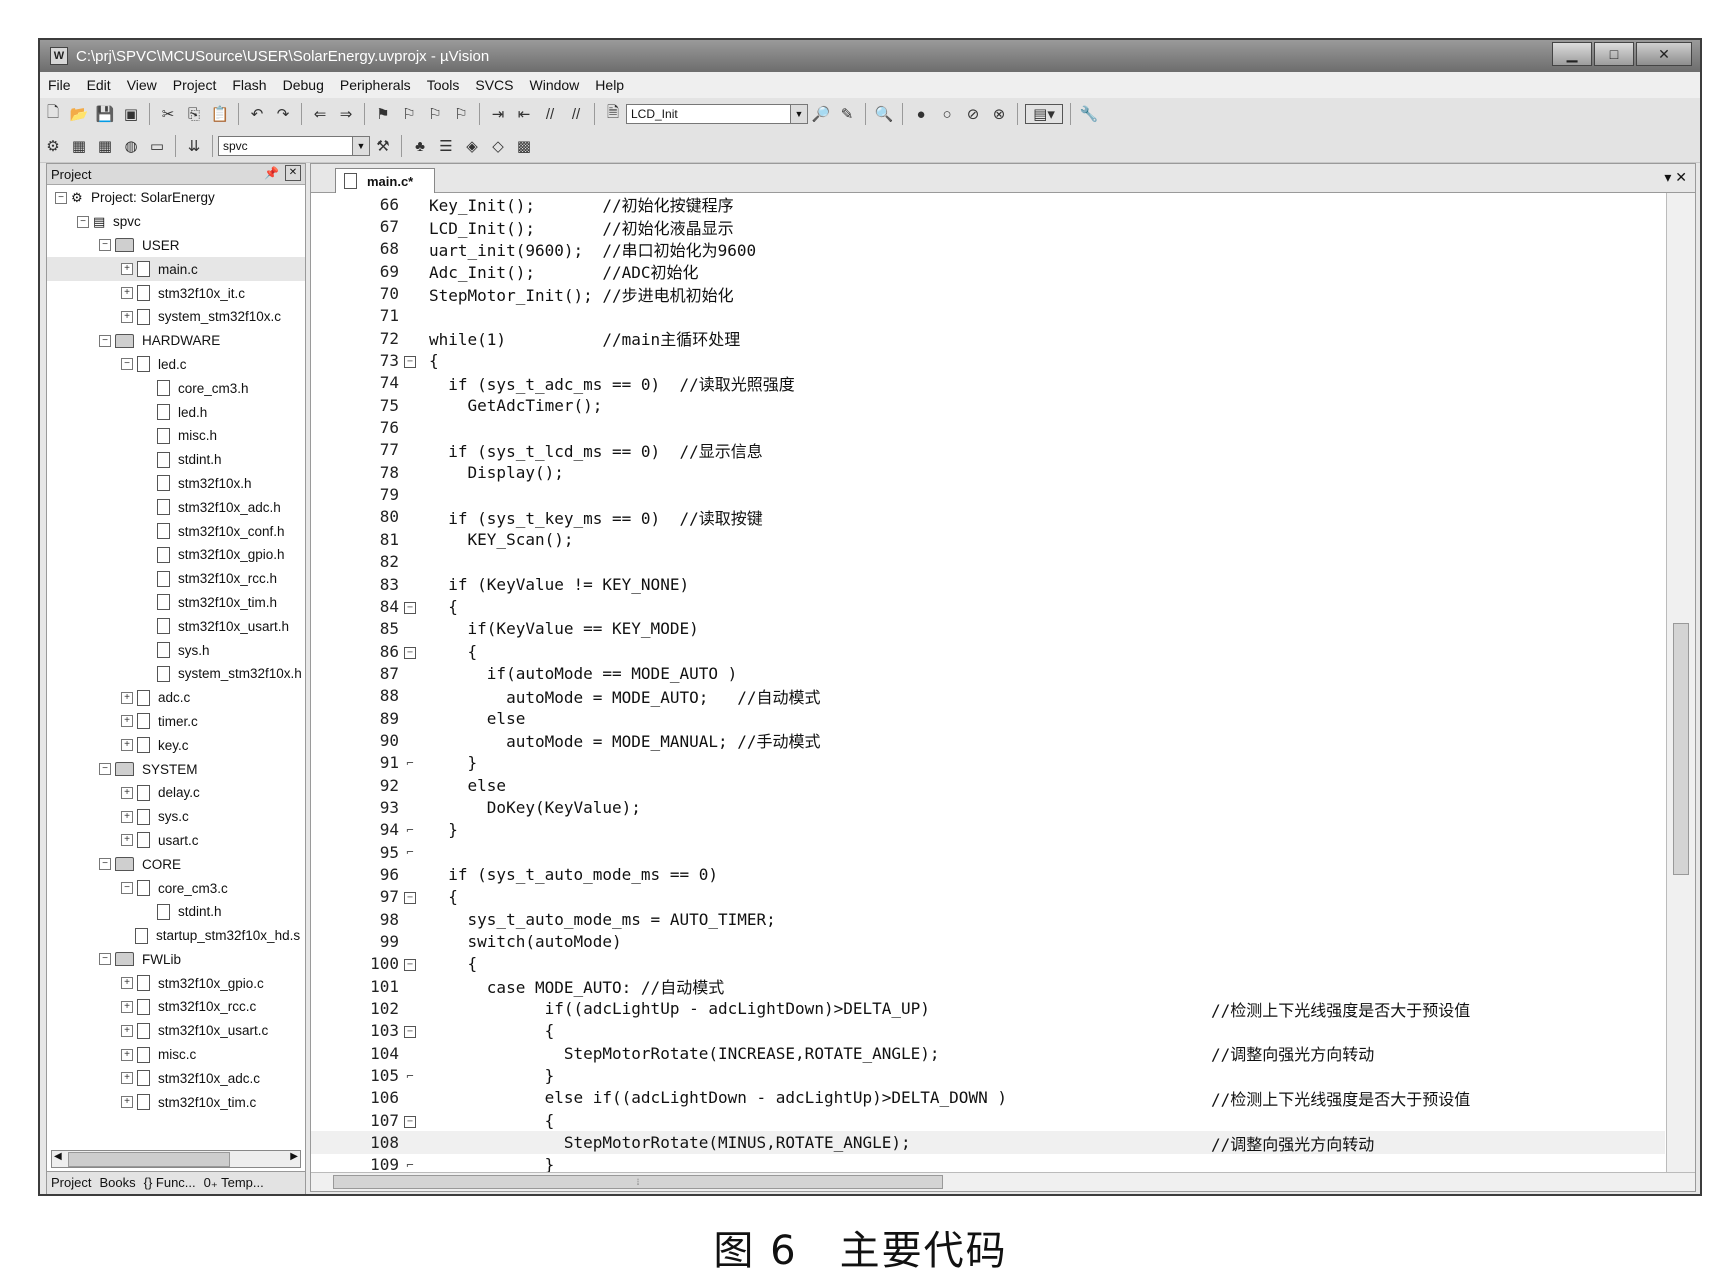 This screenshot has width=1721, height=1278. I want to click on tree-item: + sys.c, so click(176, 817).